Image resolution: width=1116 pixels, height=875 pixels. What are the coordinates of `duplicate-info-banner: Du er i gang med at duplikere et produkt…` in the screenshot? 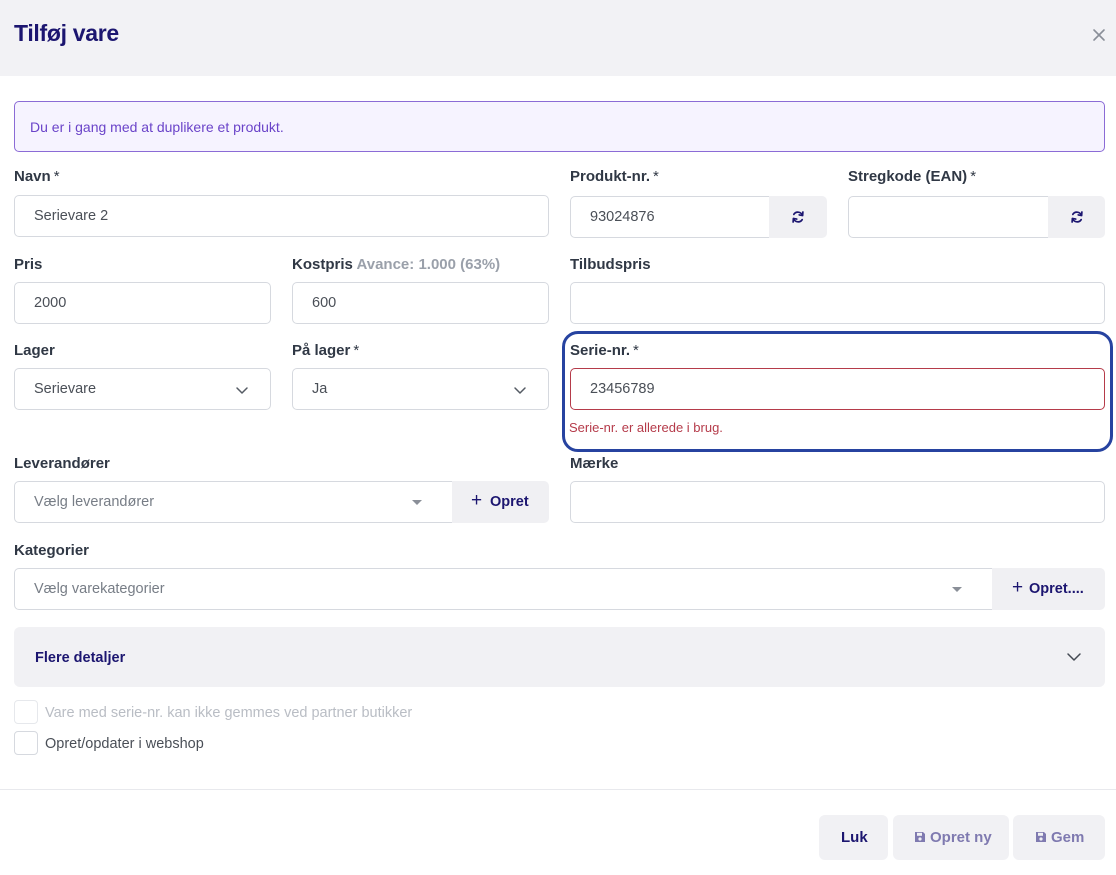 It's located at (559, 126).